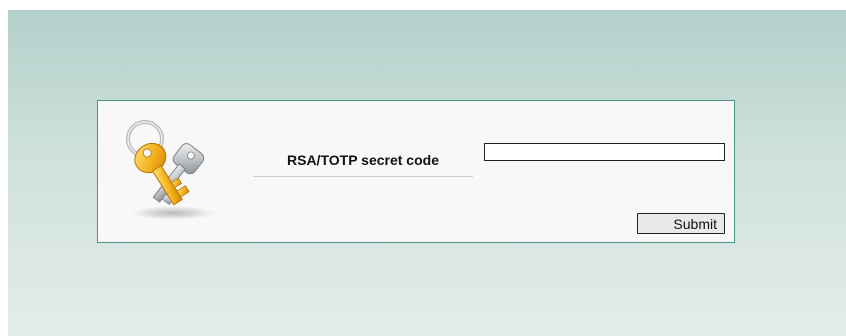 This screenshot has width=846, height=336. I want to click on code-field-label: RSA/TOTP secret code, so click(363, 160).